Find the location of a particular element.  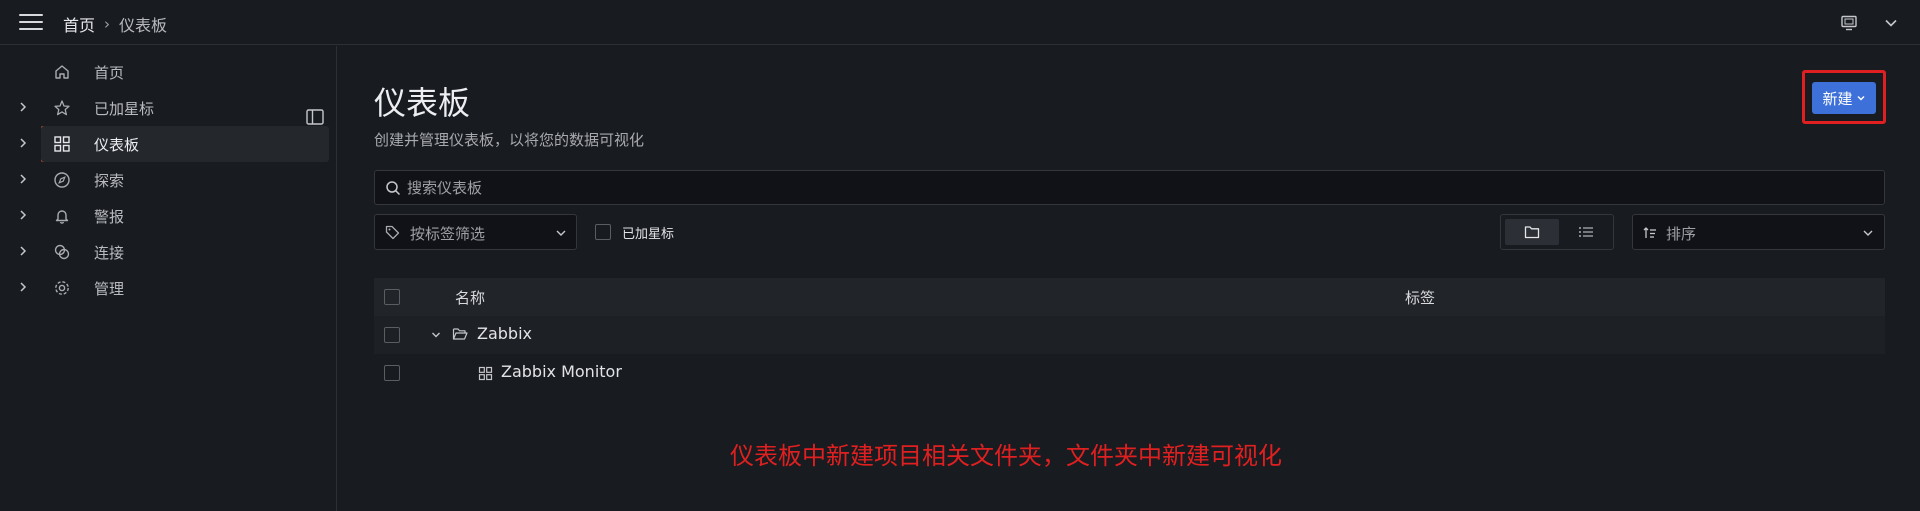

table-header: 名称 标签 is located at coordinates (1129, 297).